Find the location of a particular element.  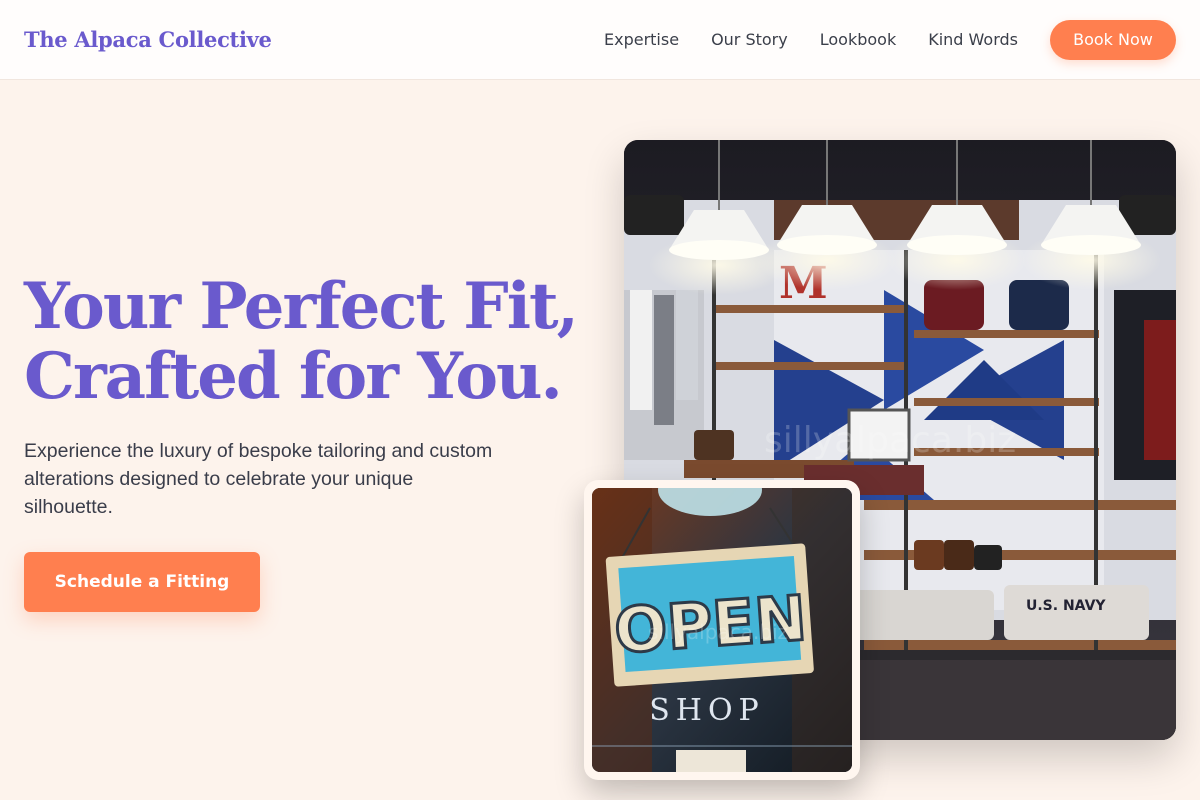

nav-link-kind-words: Kind Words is located at coordinates (973, 39).